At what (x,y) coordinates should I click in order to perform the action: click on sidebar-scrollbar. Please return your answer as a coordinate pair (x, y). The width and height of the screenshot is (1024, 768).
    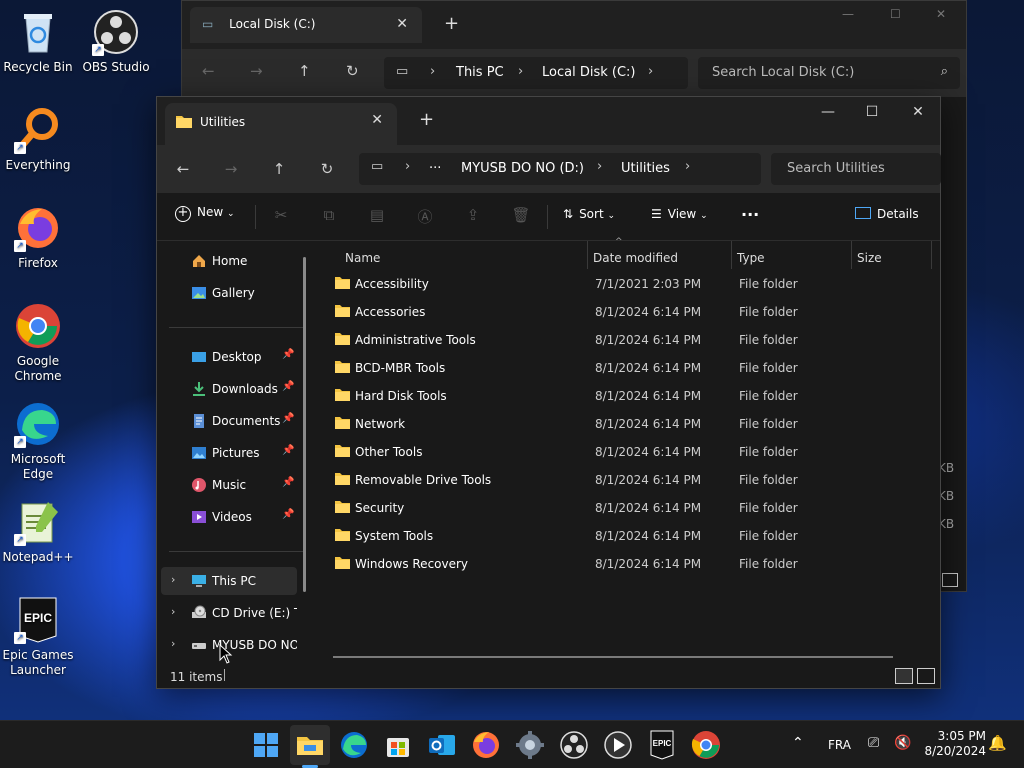
    Looking at the image, I should click on (304, 424).